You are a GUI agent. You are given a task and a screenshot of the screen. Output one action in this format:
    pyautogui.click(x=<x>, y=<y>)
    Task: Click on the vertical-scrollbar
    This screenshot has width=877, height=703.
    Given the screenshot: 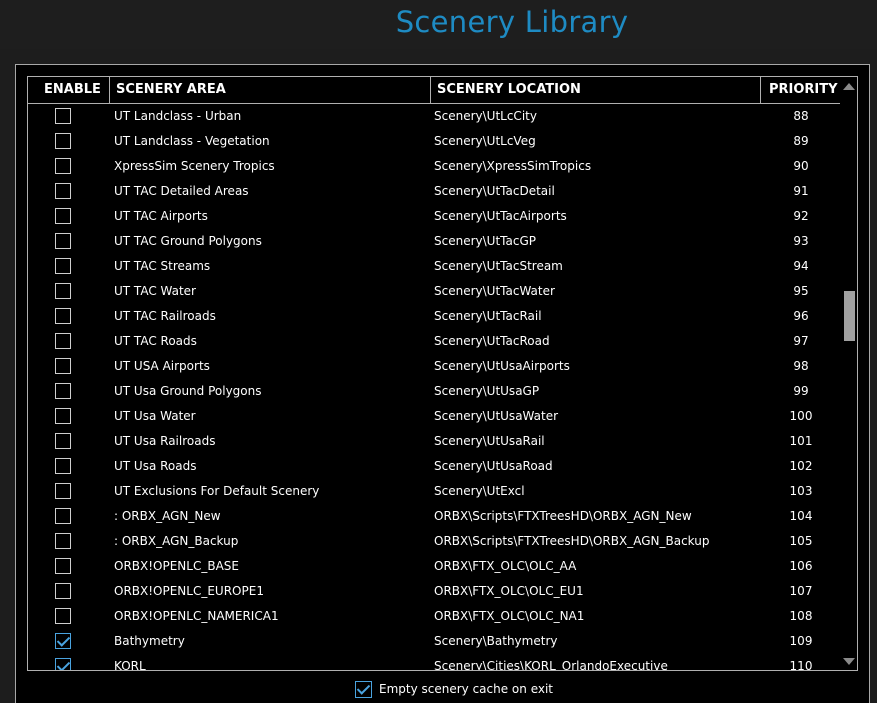 What is the action you would take?
    pyautogui.click(x=849, y=373)
    